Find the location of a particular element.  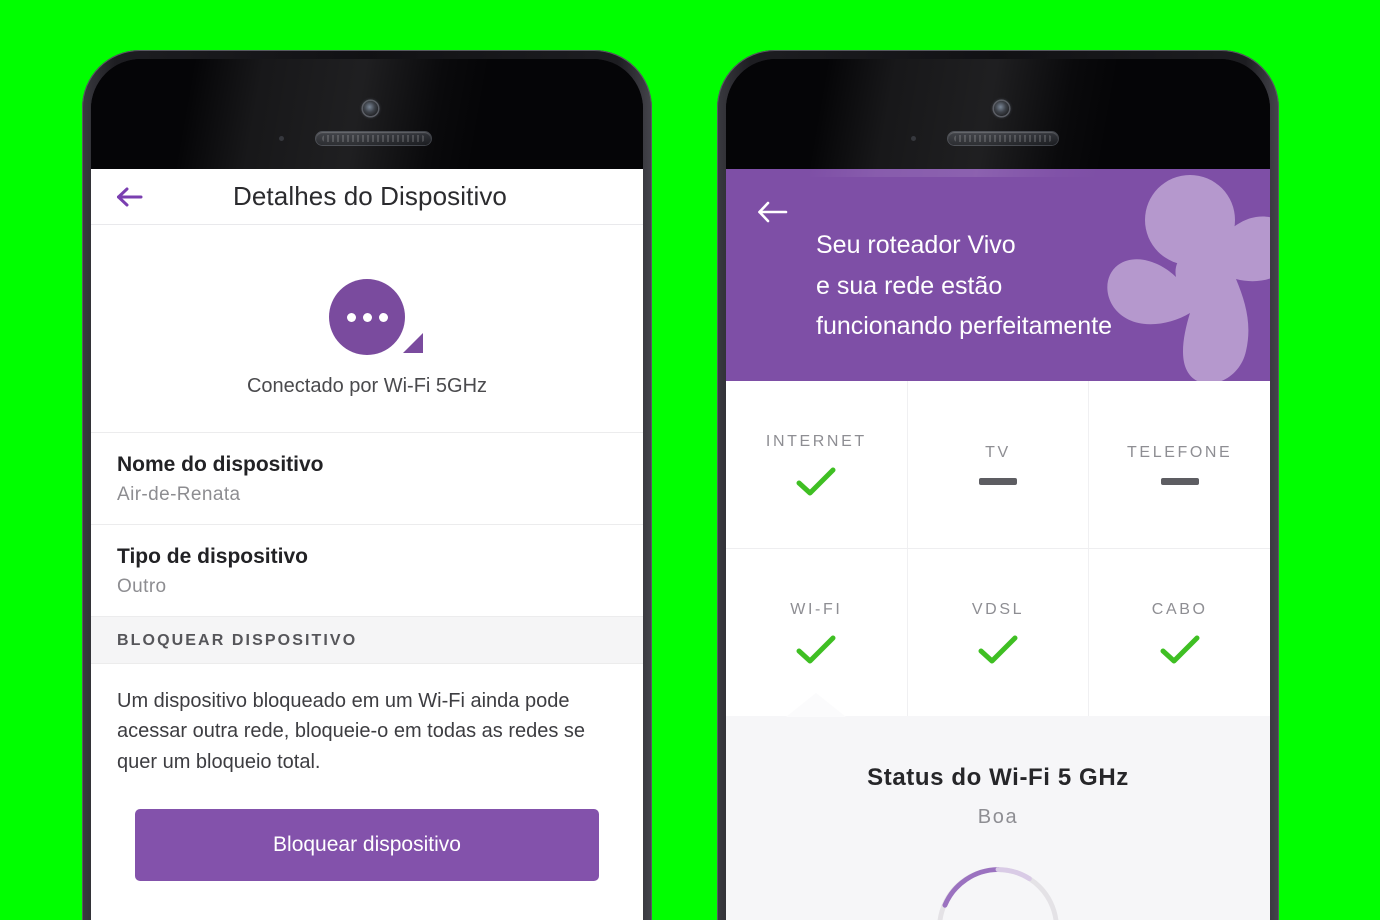

gauge-arc-icon is located at coordinates (998, 893).